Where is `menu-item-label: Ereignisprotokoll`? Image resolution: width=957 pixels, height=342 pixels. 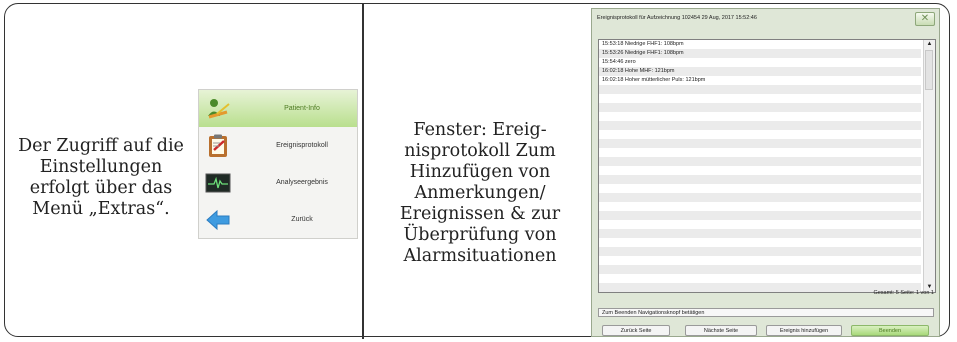 menu-item-label: Ereignisprotokoll is located at coordinates (302, 145).